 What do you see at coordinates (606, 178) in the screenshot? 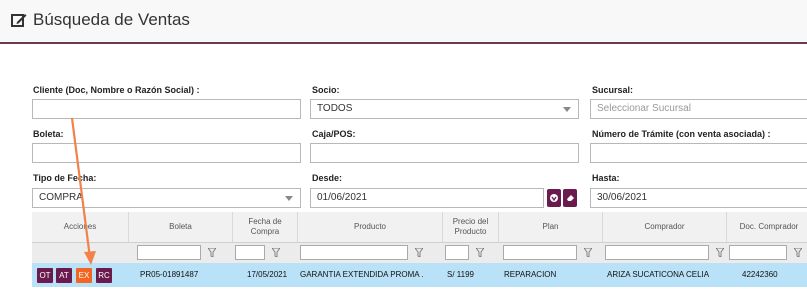
I see `hasta-label: Hasta:` at bounding box center [606, 178].